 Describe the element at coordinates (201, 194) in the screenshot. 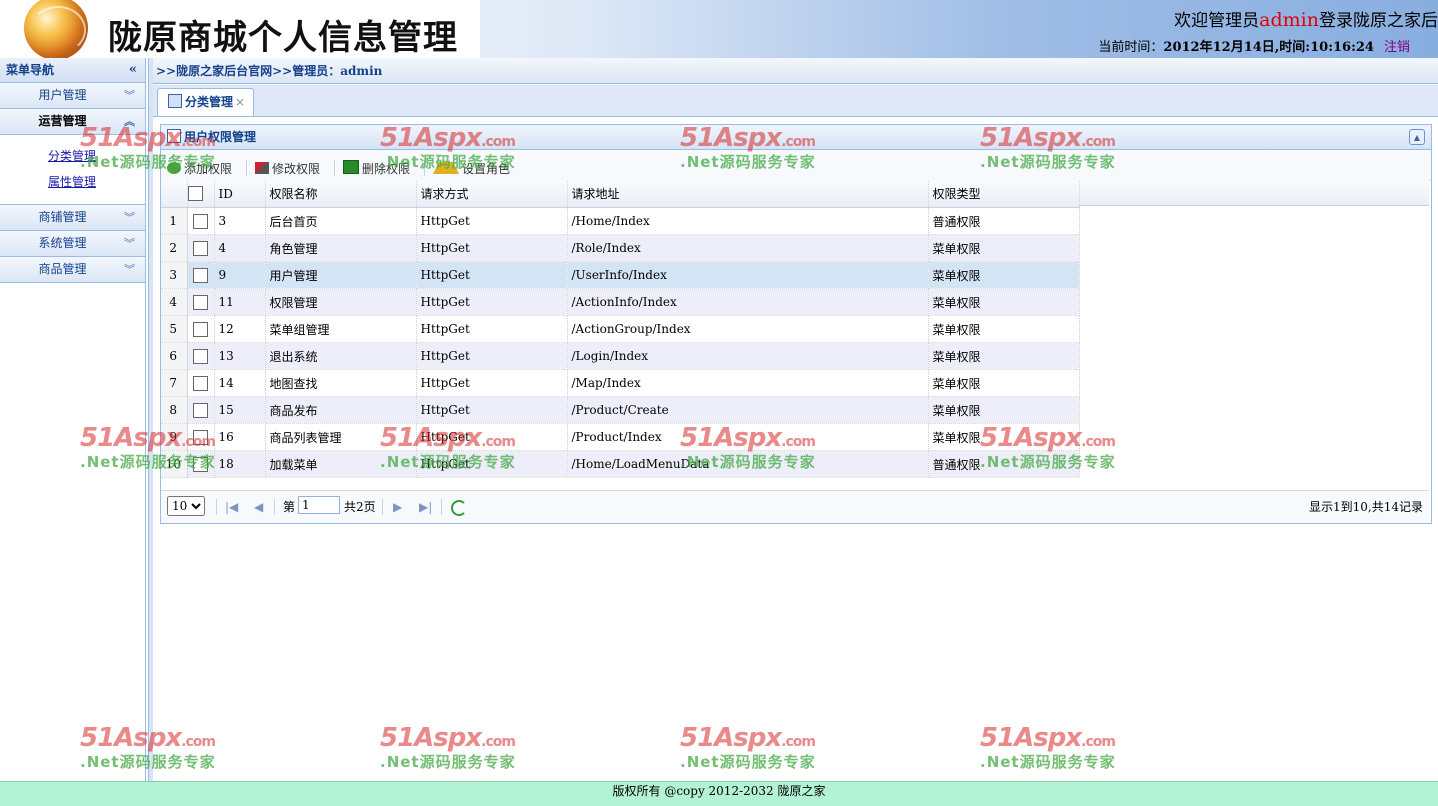

I see `select-all-checkbox` at that location.